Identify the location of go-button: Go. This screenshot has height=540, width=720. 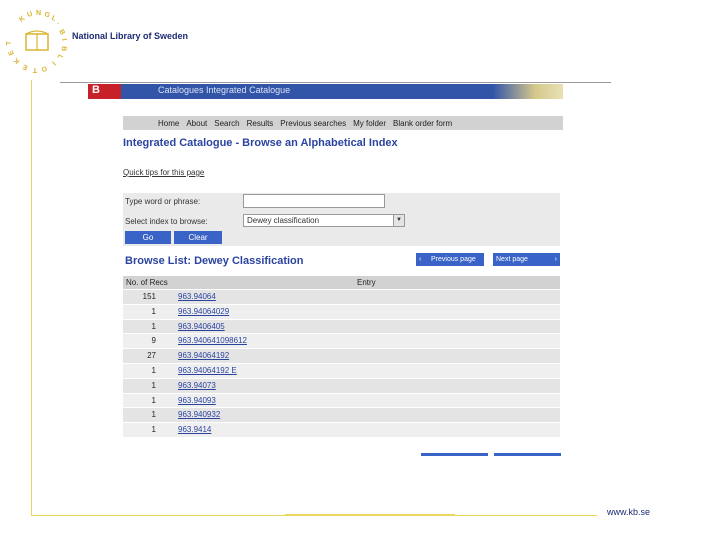
(148, 237).